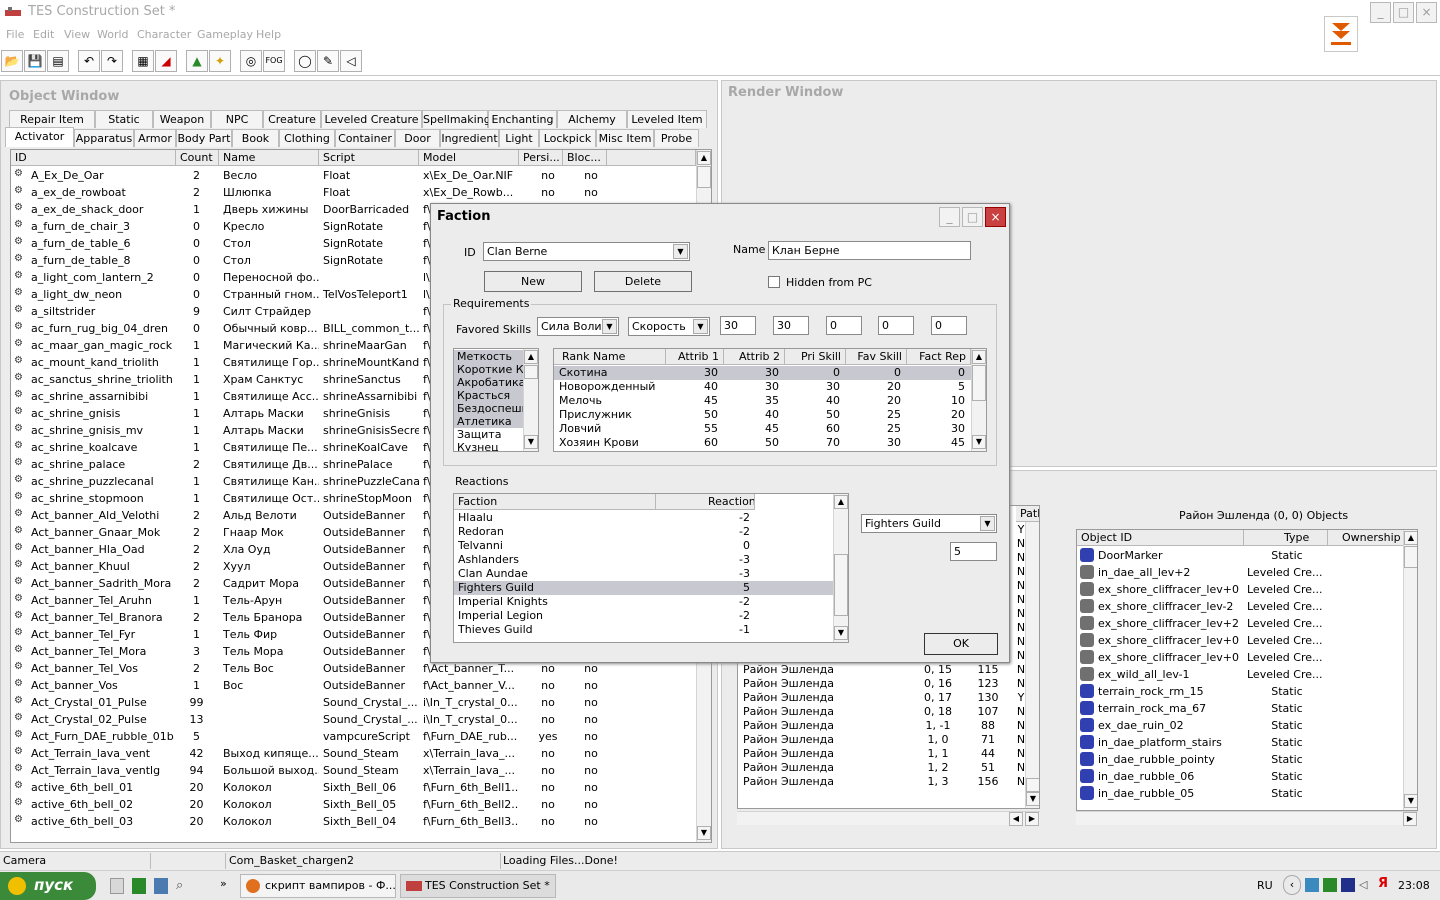 The width and height of the screenshot is (1440, 900). Describe the element at coordinates (15, 34) in the screenshot. I see `menu-file: File` at that location.